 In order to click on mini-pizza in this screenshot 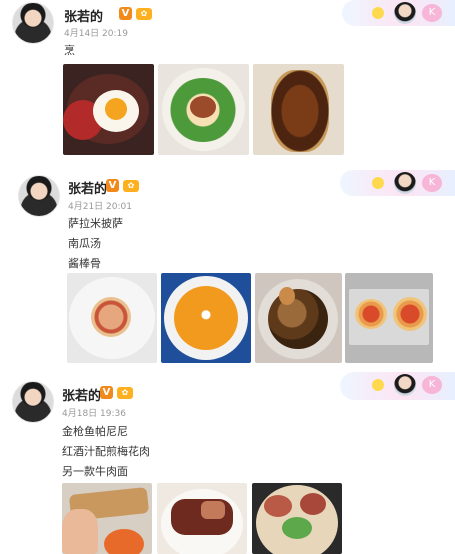, I will do `click(111, 317)`.